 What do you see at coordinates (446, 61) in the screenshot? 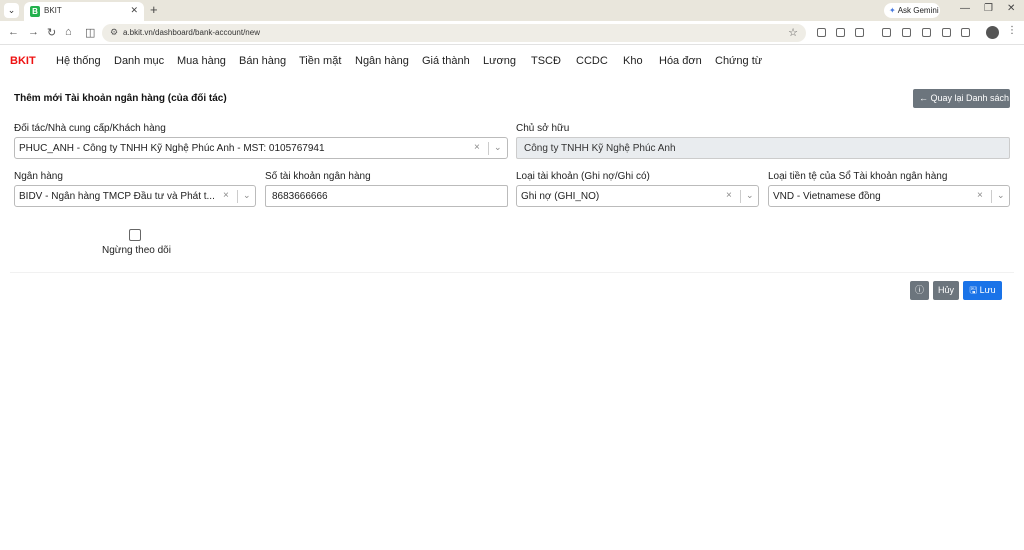
I see `menu-gia-thanh: Giá thành` at bounding box center [446, 61].